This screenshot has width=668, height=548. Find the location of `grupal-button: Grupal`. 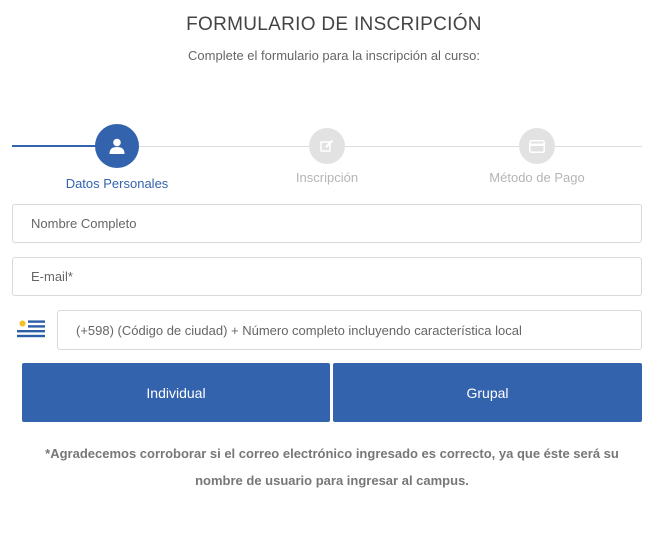

grupal-button: Grupal is located at coordinates (487, 392).